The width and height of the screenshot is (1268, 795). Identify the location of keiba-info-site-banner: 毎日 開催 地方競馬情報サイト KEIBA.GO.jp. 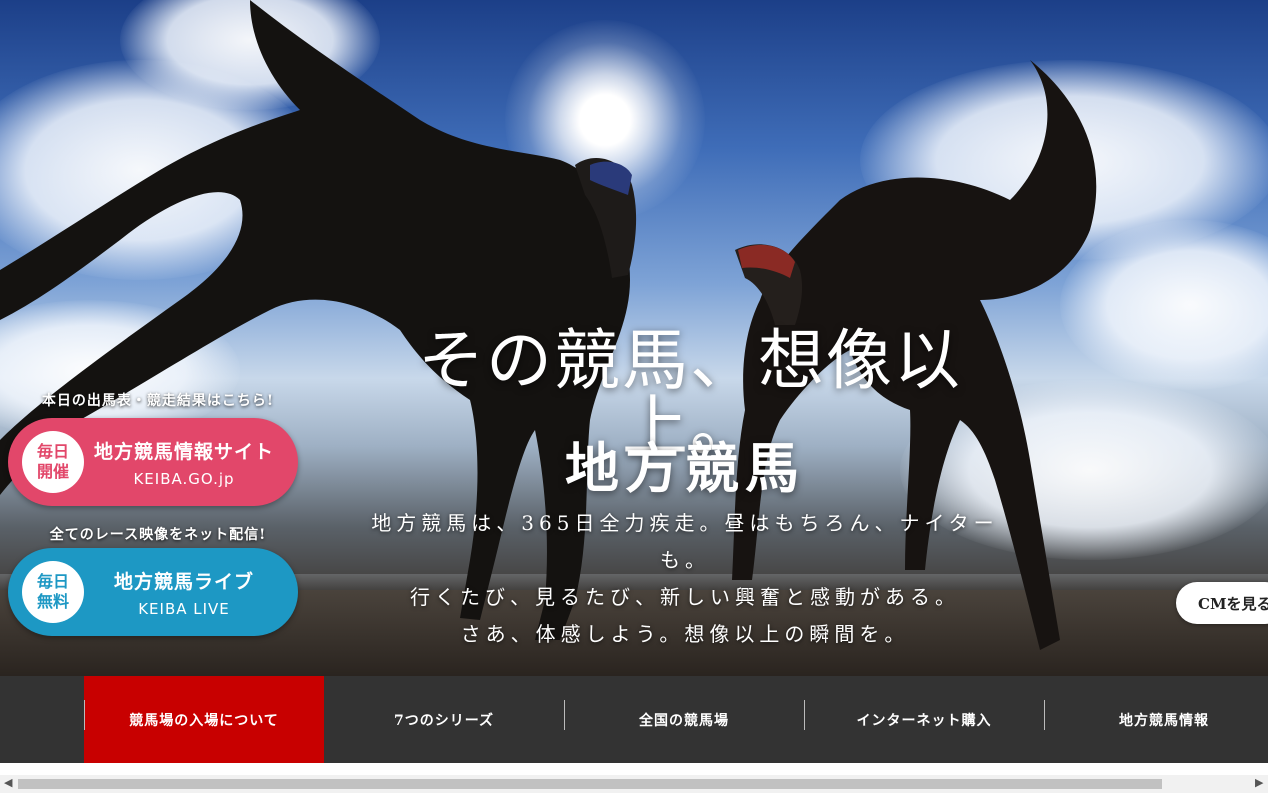
(153, 462).